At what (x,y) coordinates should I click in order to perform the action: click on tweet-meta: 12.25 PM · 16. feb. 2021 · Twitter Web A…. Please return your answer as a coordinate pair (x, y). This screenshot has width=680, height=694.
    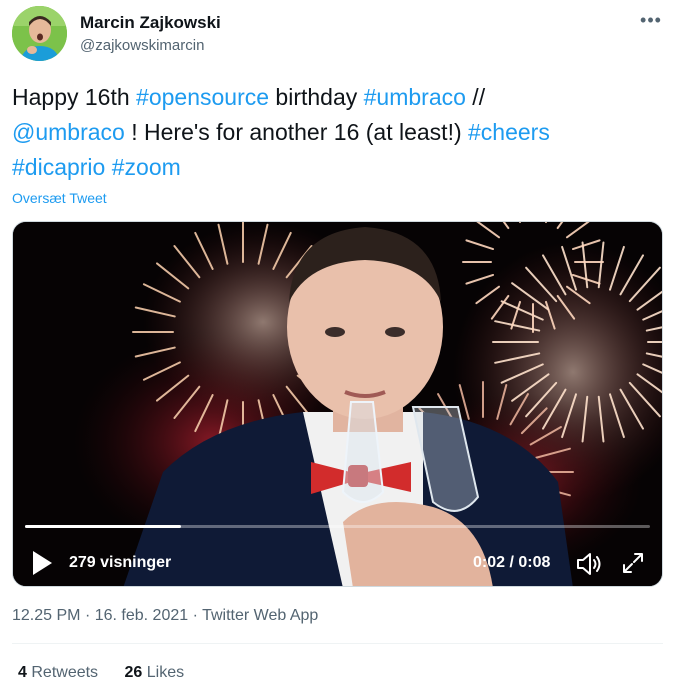
    Looking at the image, I should click on (165, 616).